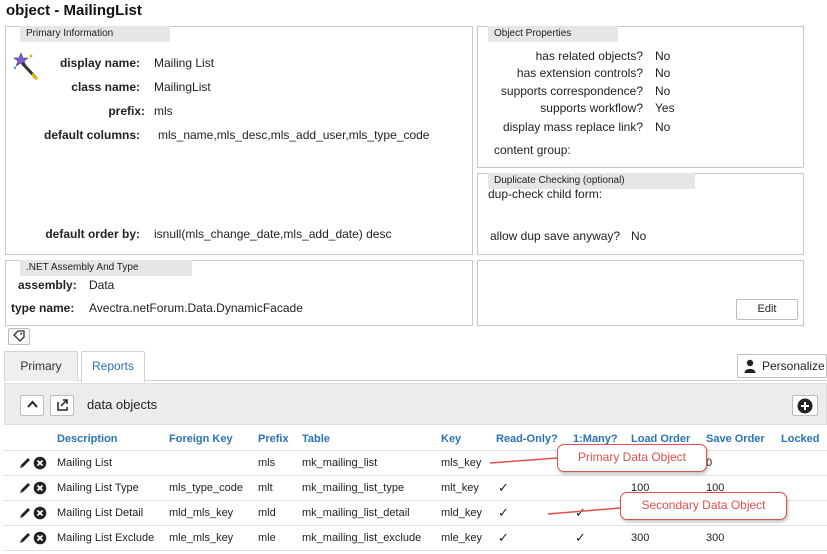 The height and width of the screenshot is (554, 827). What do you see at coordinates (523, 460) in the screenshot?
I see `primary-callout-arrow` at bounding box center [523, 460].